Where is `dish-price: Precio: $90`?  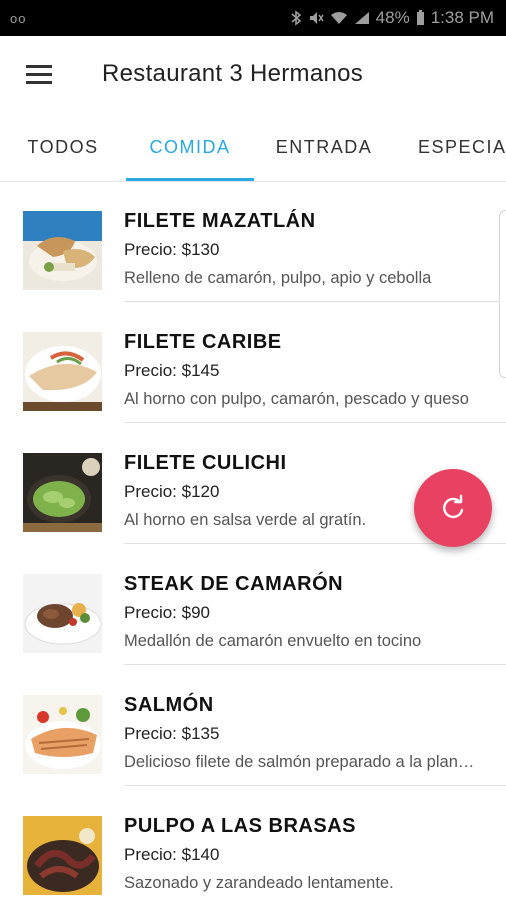
dish-price: Precio: $90 is located at coordinates (167, 612).